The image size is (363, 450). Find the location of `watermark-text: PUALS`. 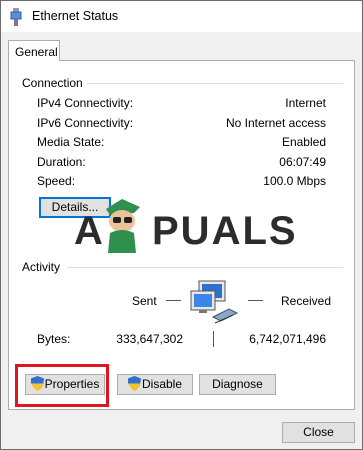

watermark-text: PUALS is located at coordinates (225, 231).